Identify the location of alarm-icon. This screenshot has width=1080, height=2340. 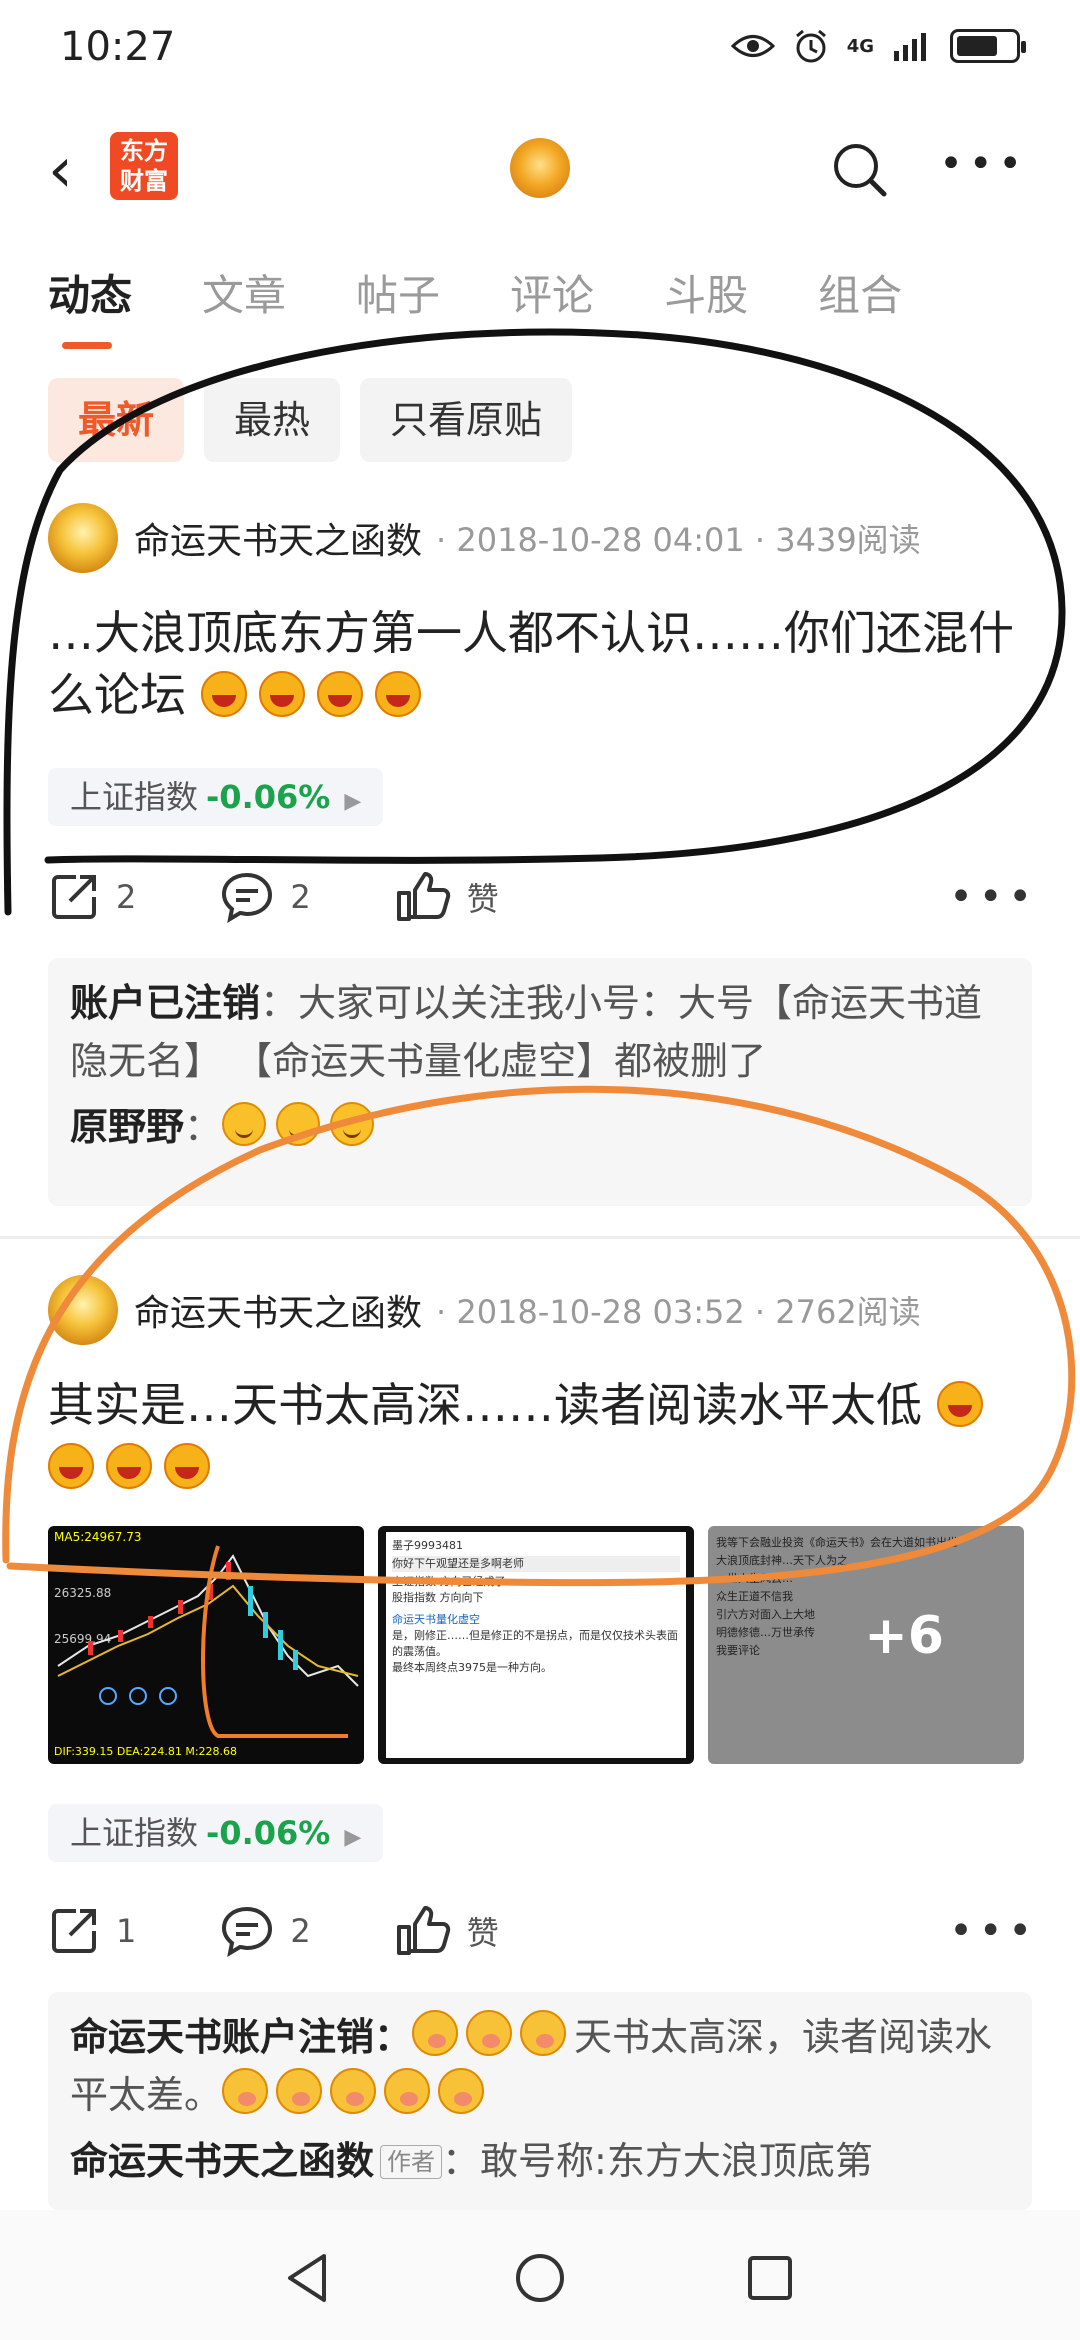
(810, 46).